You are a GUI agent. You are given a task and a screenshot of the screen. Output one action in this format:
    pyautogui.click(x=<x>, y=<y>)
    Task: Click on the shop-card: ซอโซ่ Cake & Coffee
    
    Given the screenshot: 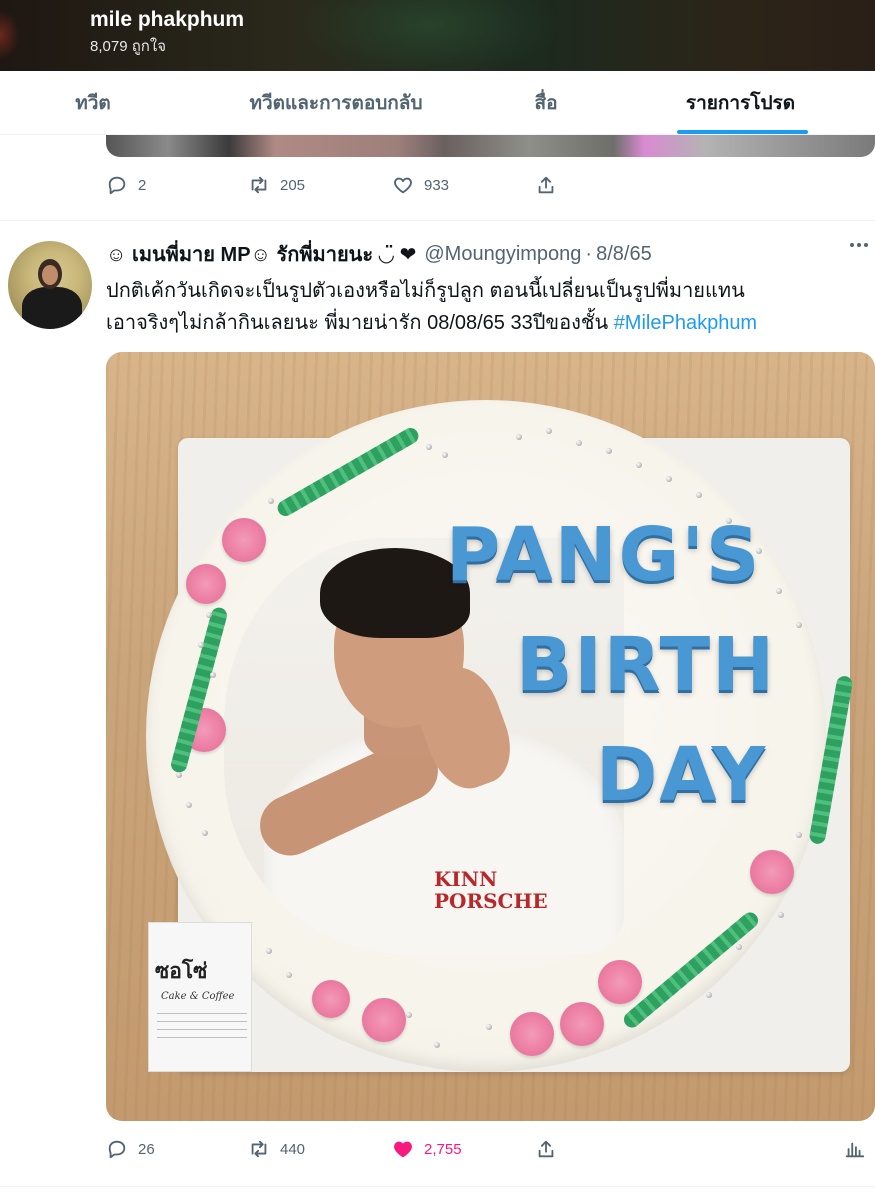 What is the action you would take?
    pyautogui.click(x=200, y=997)
    